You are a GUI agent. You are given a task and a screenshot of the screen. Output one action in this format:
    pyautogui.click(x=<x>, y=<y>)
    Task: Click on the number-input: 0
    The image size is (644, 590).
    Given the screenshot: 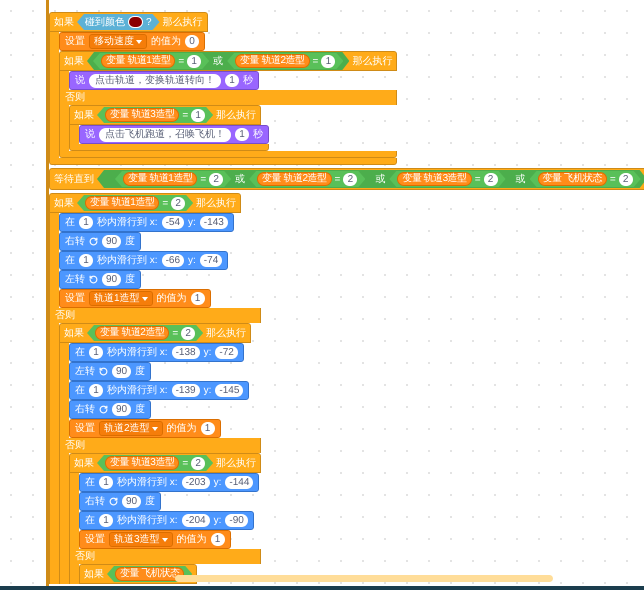 What is the action you would take?
    pyautogui.click(x=192, y=41)
    